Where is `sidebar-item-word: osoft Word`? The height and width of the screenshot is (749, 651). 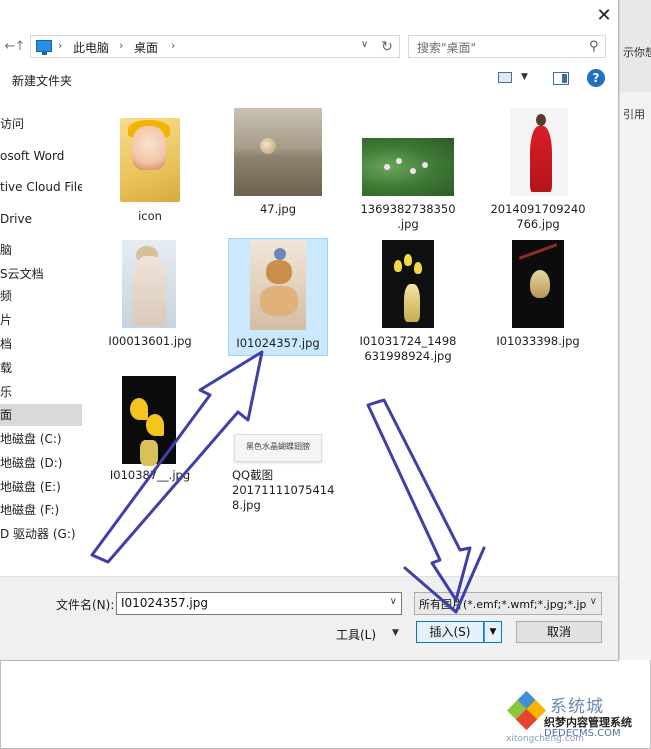 sidebar-item-word: osoft Word is located at coordinates (41, 156).